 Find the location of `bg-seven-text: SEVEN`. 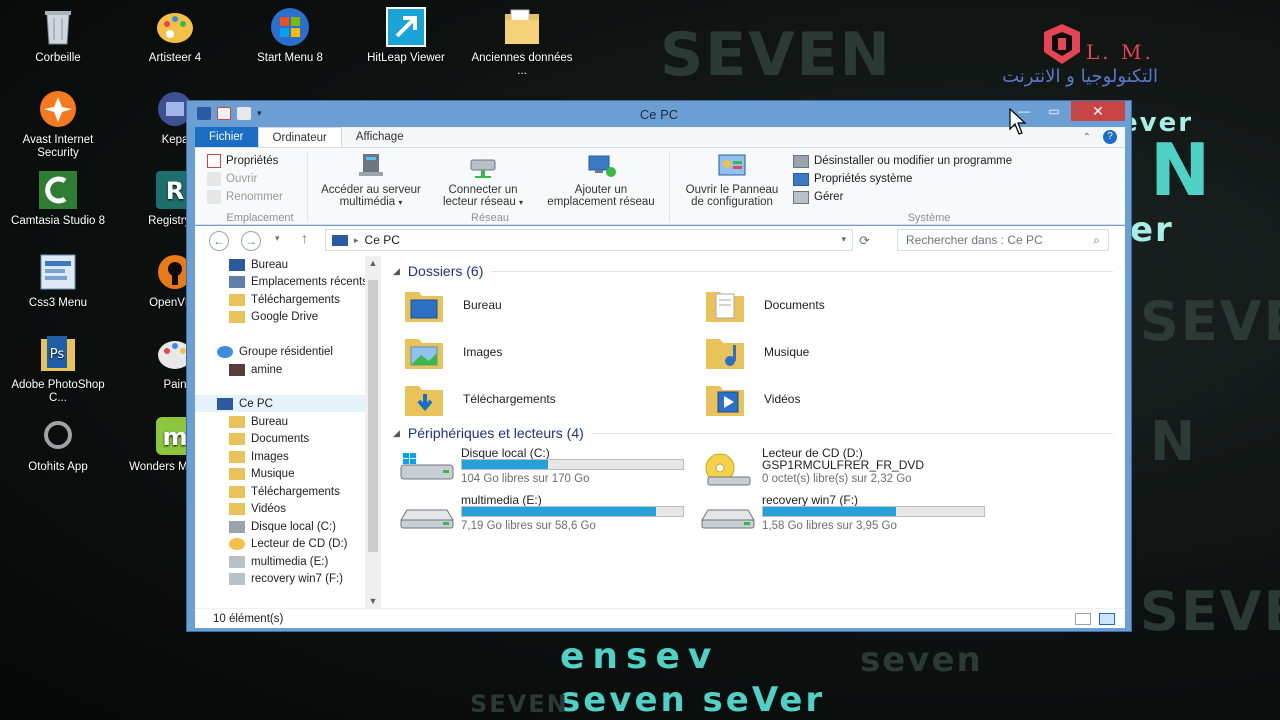

bg-seven-text: SEVEN is located at coordinates (776, 55).